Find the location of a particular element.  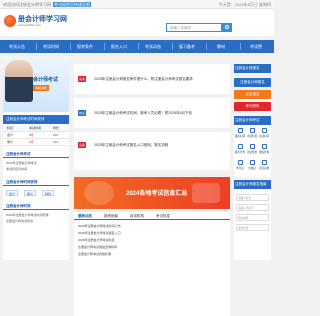

nav-item-conditions: 报考条件 is located at coordinates (85, 46).